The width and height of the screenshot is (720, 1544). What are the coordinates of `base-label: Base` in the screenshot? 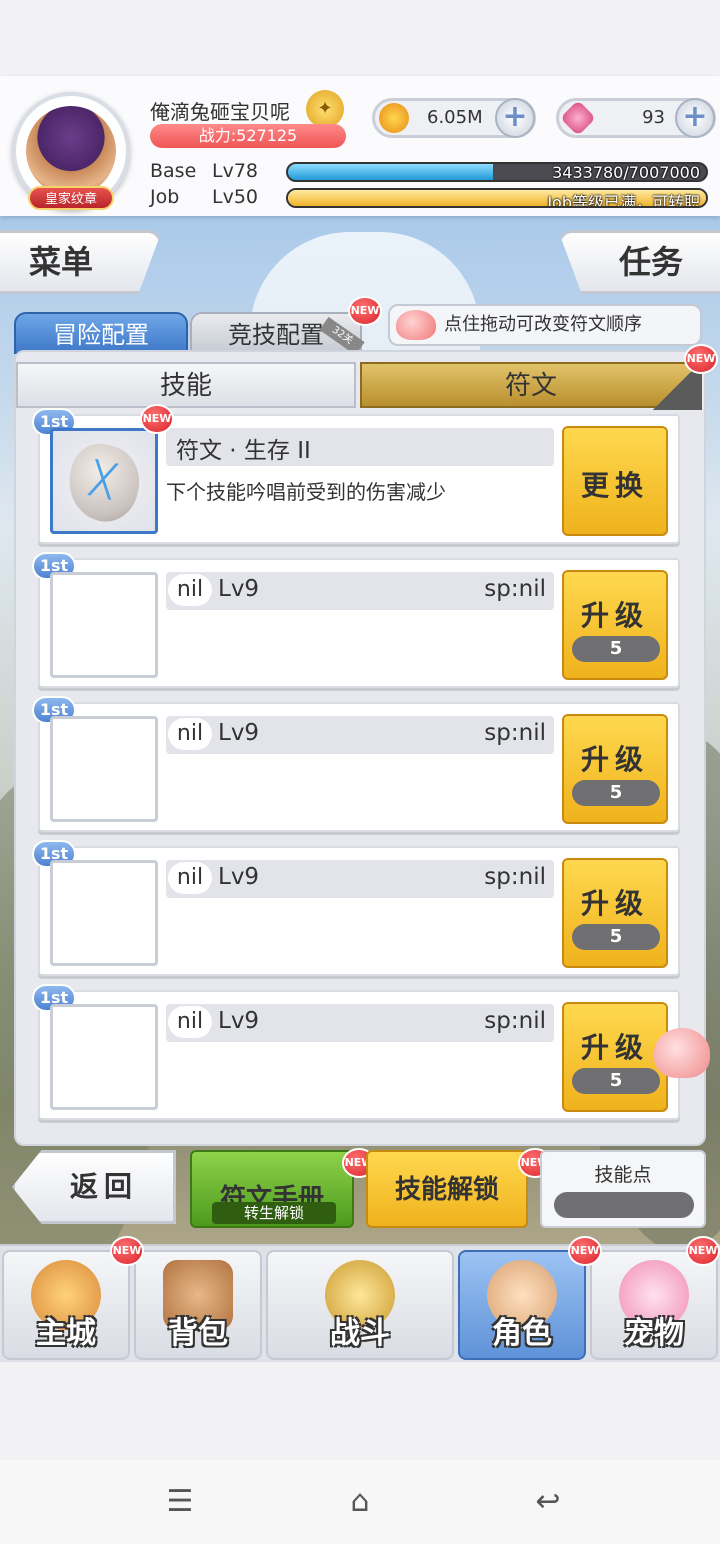 It's located at (173, 171).